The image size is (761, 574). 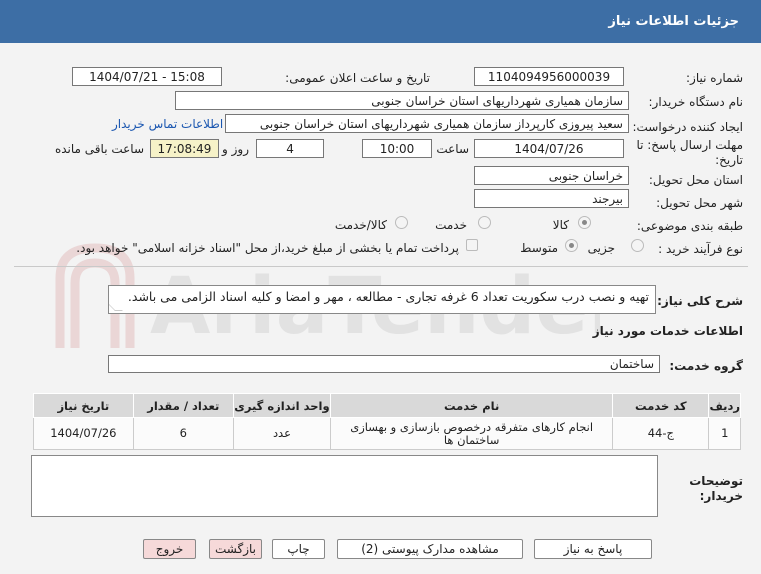 I want to click on cell-row: 1, so click(x=724, y=433).